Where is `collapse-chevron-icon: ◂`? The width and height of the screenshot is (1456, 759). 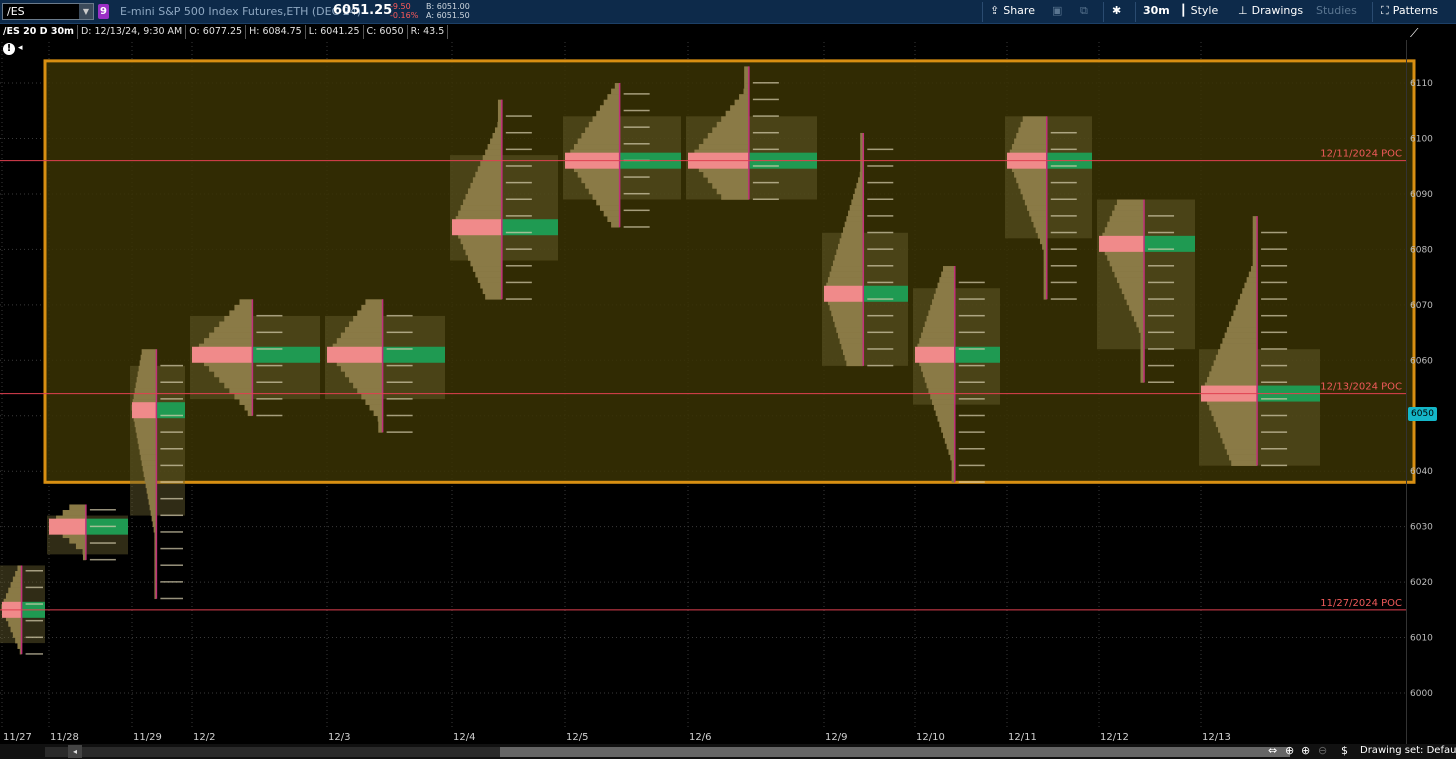 collapse-chevron-icon: ◂ is located at coordinates (20, 48).